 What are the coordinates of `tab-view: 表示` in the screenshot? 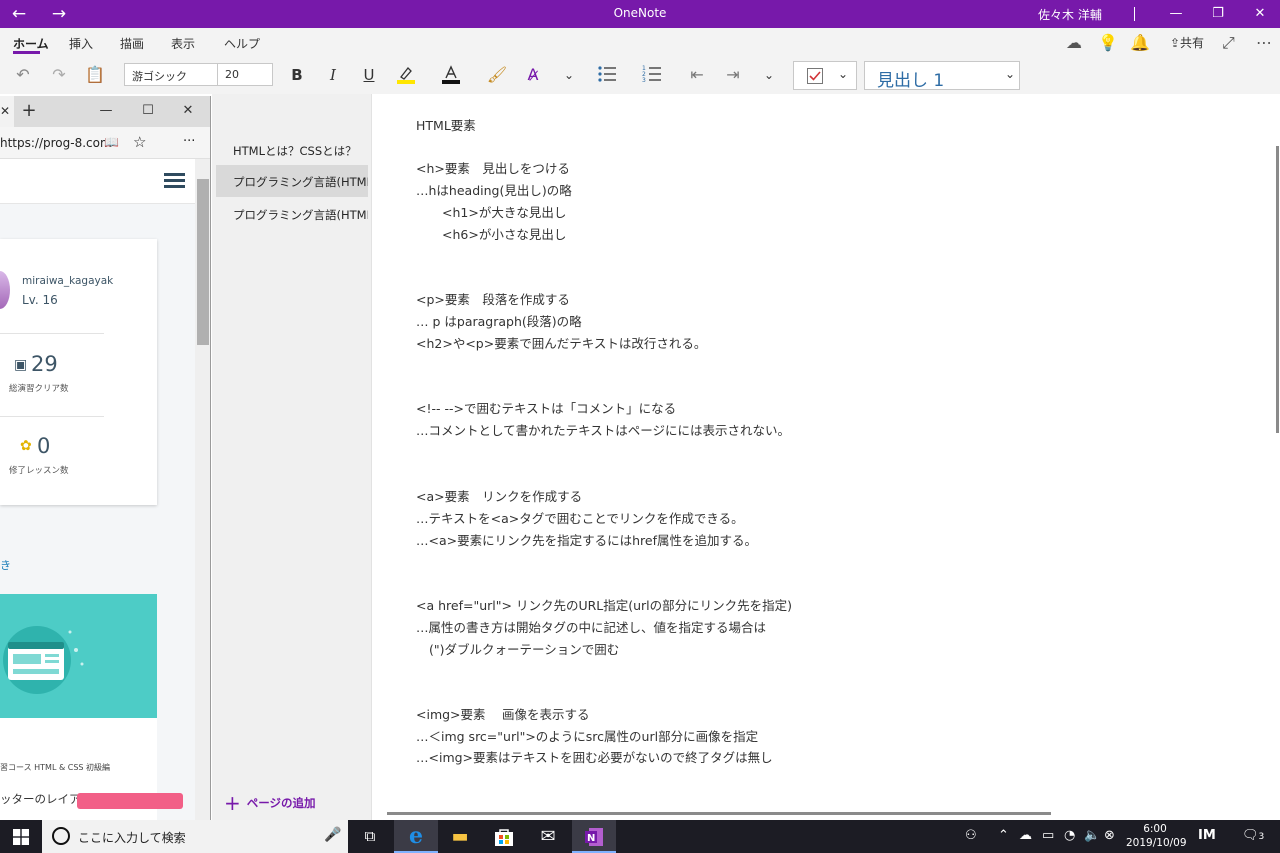 It's located at (183, 43).